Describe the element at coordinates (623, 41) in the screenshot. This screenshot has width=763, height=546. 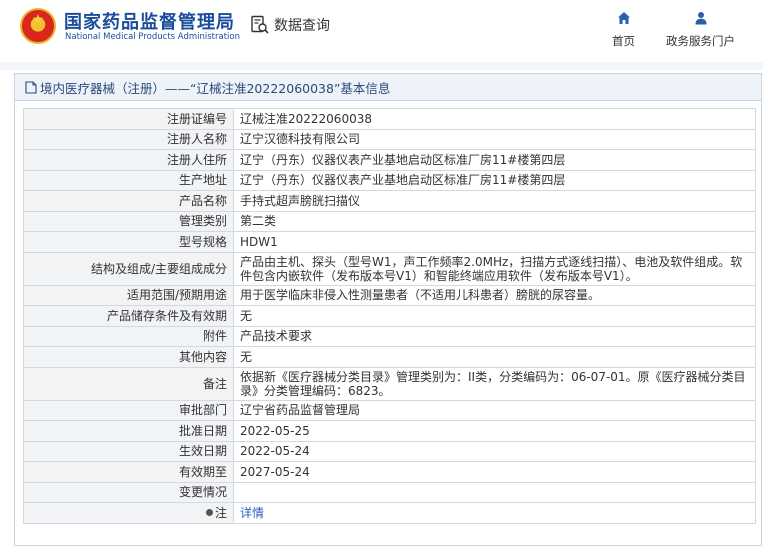
I see `nav-home-label: 首页` at that location.